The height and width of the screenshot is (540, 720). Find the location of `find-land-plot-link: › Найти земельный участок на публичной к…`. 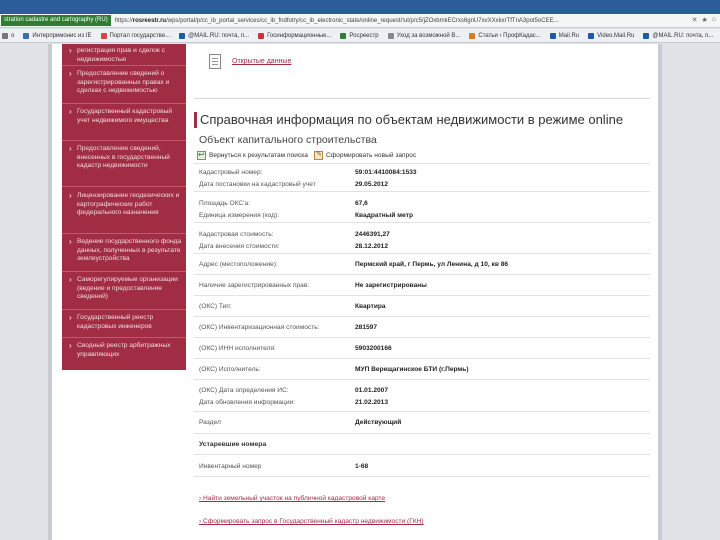

find-land-plot-link: › Найти земельный участок на публичной к… is located at coordinates (292, 498).